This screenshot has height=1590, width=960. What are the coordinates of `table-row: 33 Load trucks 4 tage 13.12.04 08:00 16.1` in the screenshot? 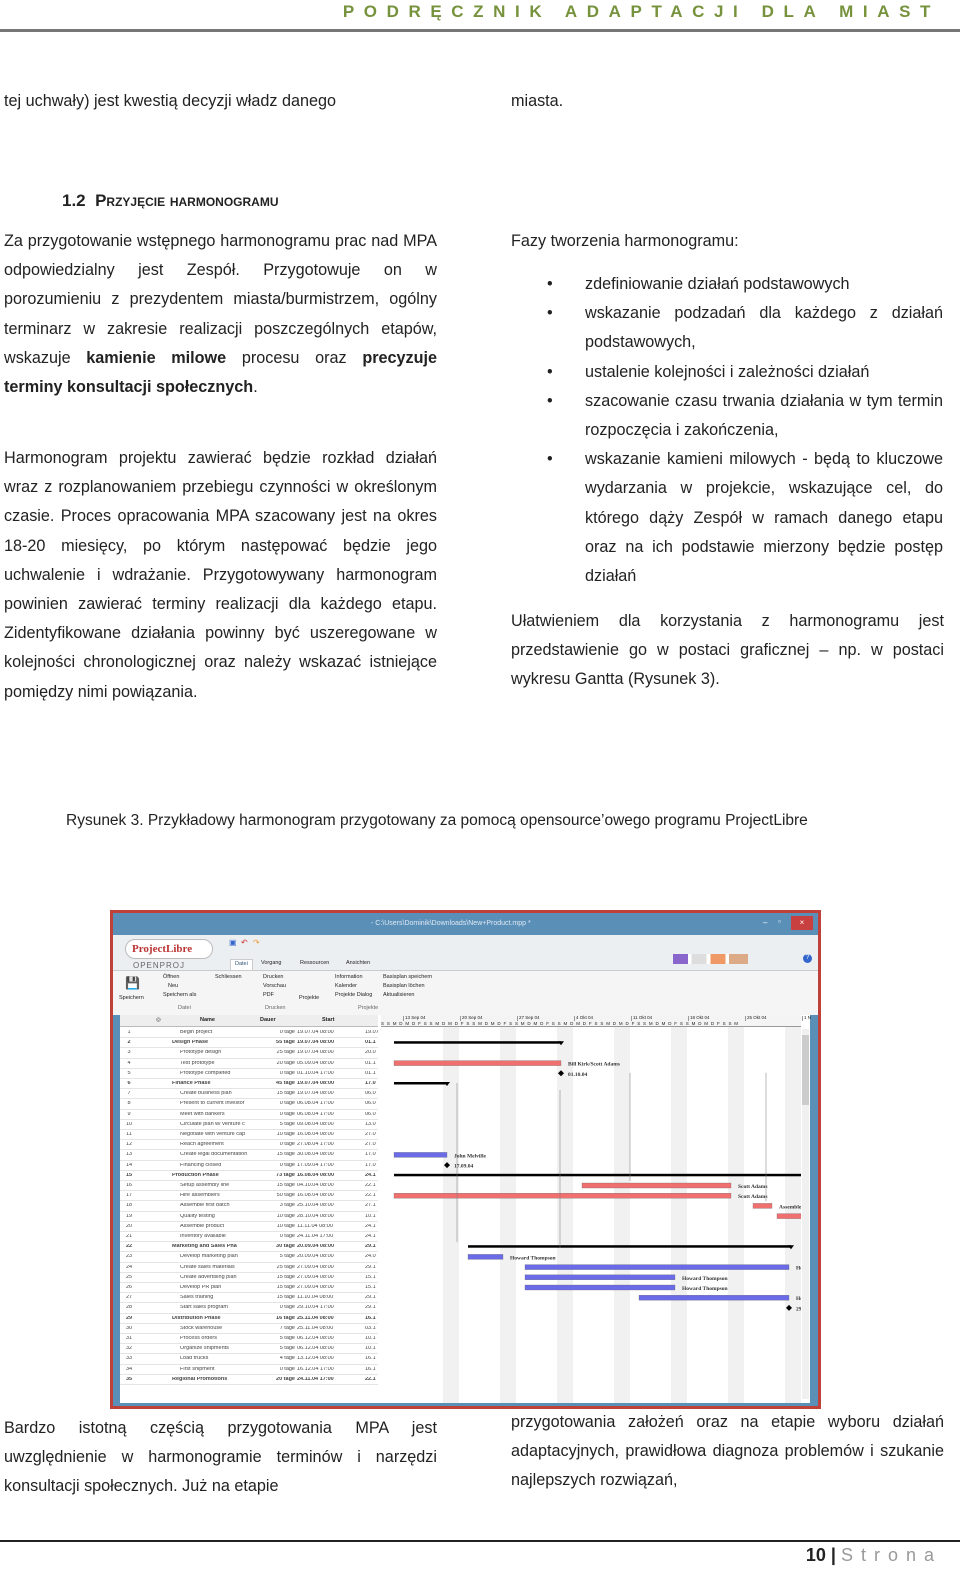 It's located at (249, 1359).